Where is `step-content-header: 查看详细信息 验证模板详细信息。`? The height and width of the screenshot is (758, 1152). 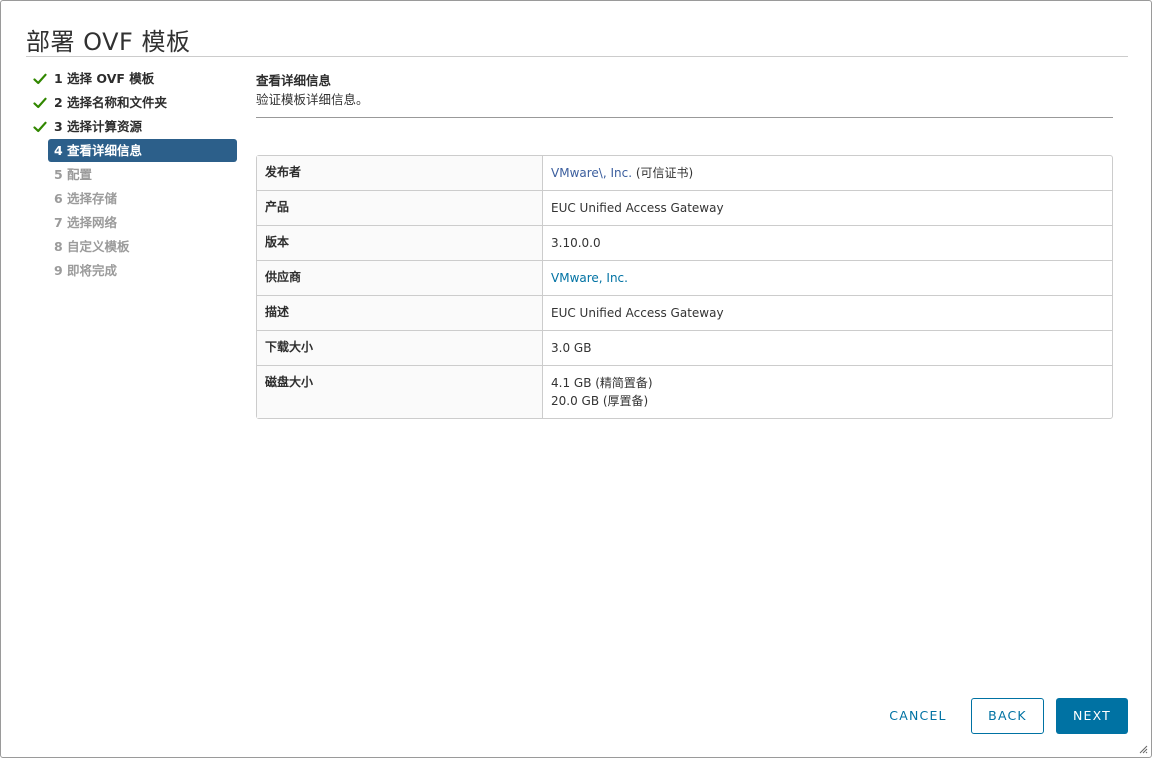
step-content-header: 查看详细信息 验证模板详细信息。 is located at coordinates (684, 94).